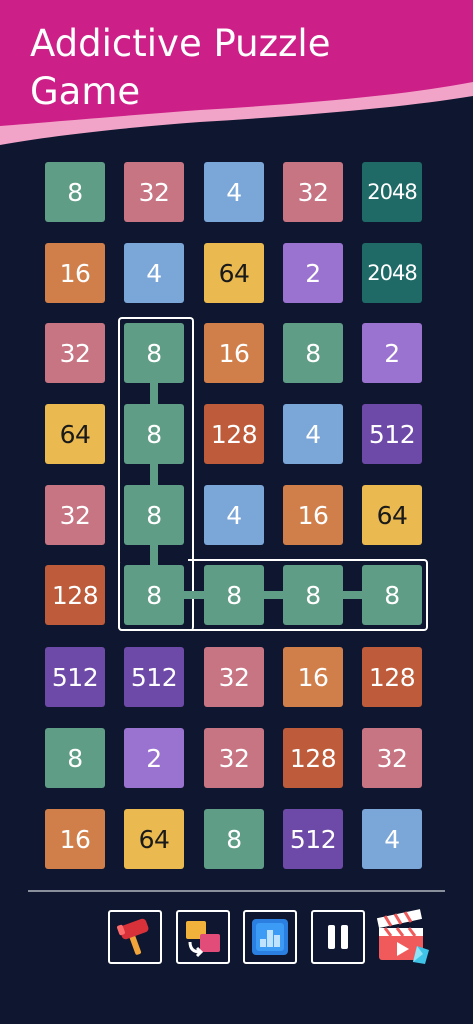 This screenshot has width=473, height=1024. Describe the element at coordinates (236, 891) in the screenshot. I see `divider` at that location.